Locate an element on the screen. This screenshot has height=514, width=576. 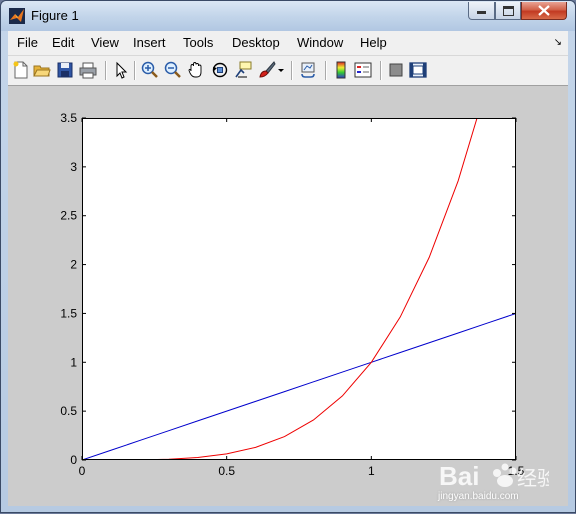
dock-arrow-icon: ↘ is located at coordinates (558, 42).